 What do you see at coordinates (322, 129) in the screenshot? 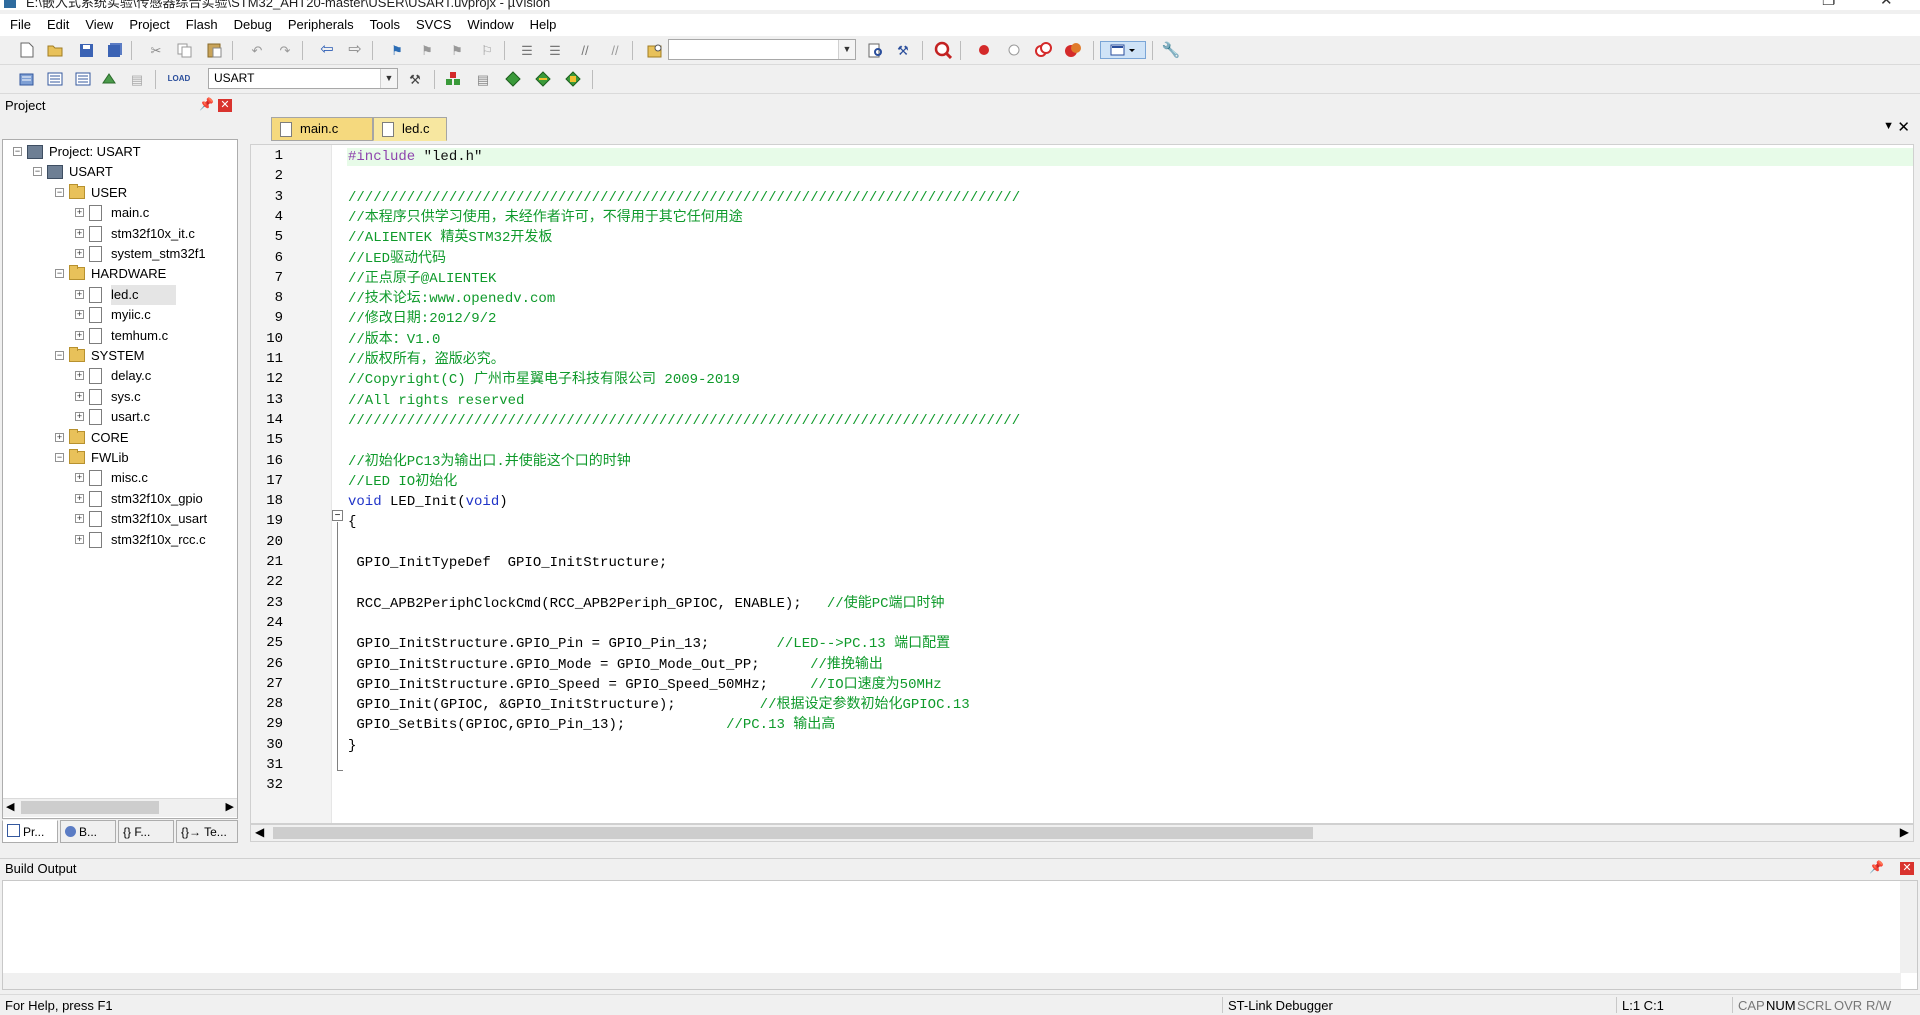
I see `tab-main-c: main.c` at bounding box center [322, 129].